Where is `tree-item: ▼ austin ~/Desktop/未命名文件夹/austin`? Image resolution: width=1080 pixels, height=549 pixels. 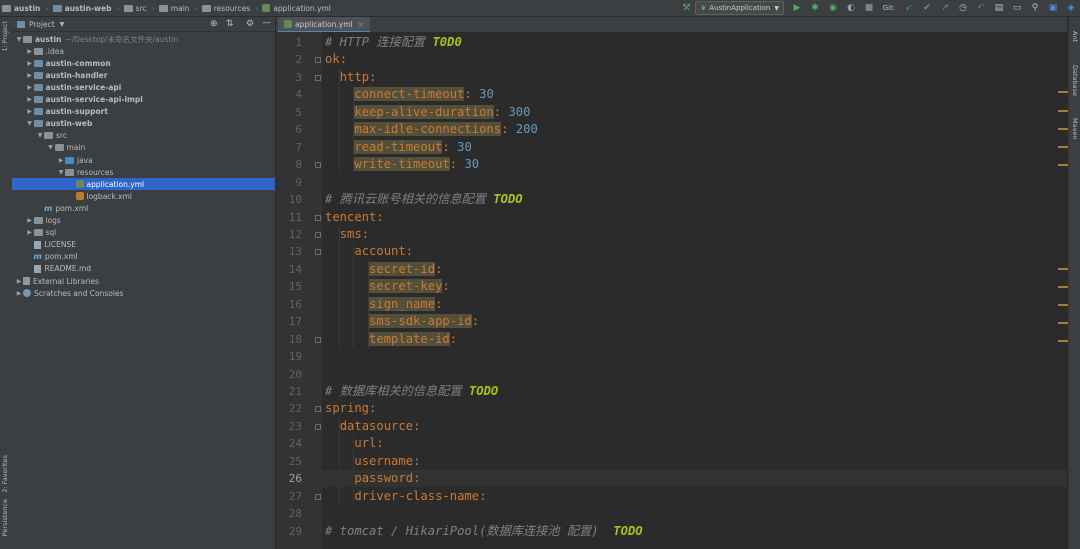
tree-item: ▼ austin ~/Desktop/未命名文件夹/austin is located at coordinates (143, 39).